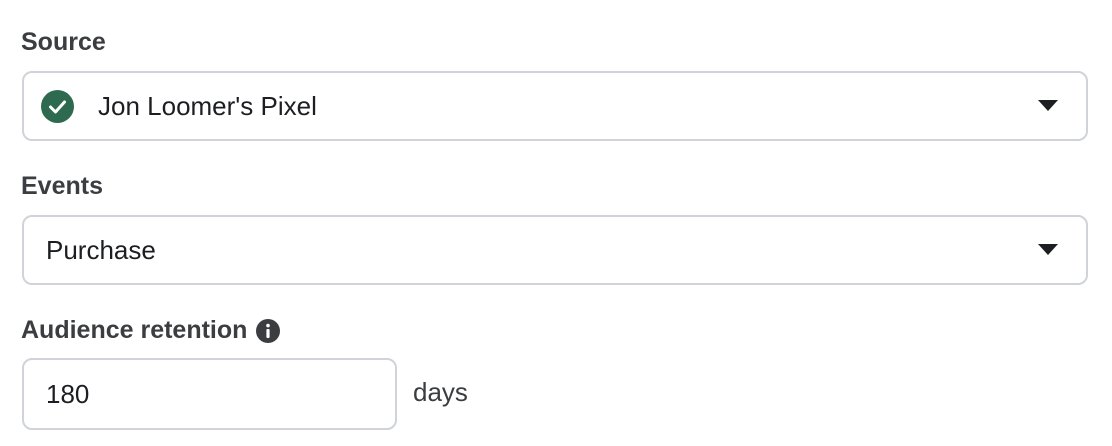  I want to click on retention-label-row: Audience retention, so click(151, 330).